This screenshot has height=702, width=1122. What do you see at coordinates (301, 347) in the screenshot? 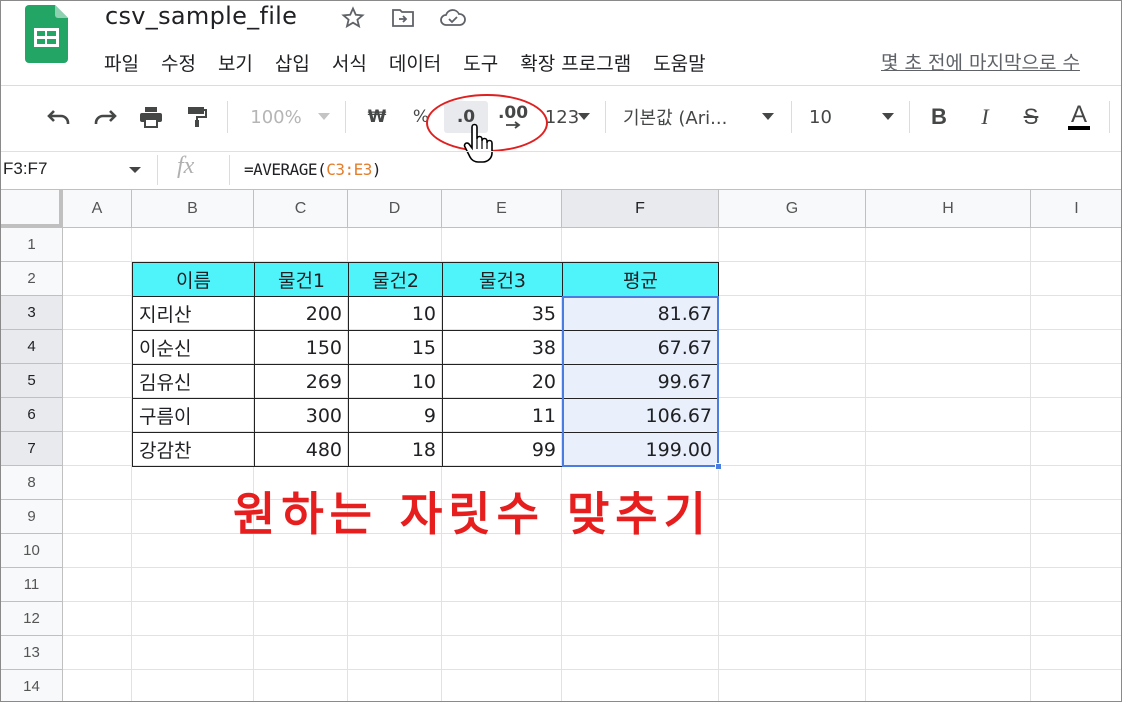
I see `table-cell: 150` at bounding box center [301, 347].